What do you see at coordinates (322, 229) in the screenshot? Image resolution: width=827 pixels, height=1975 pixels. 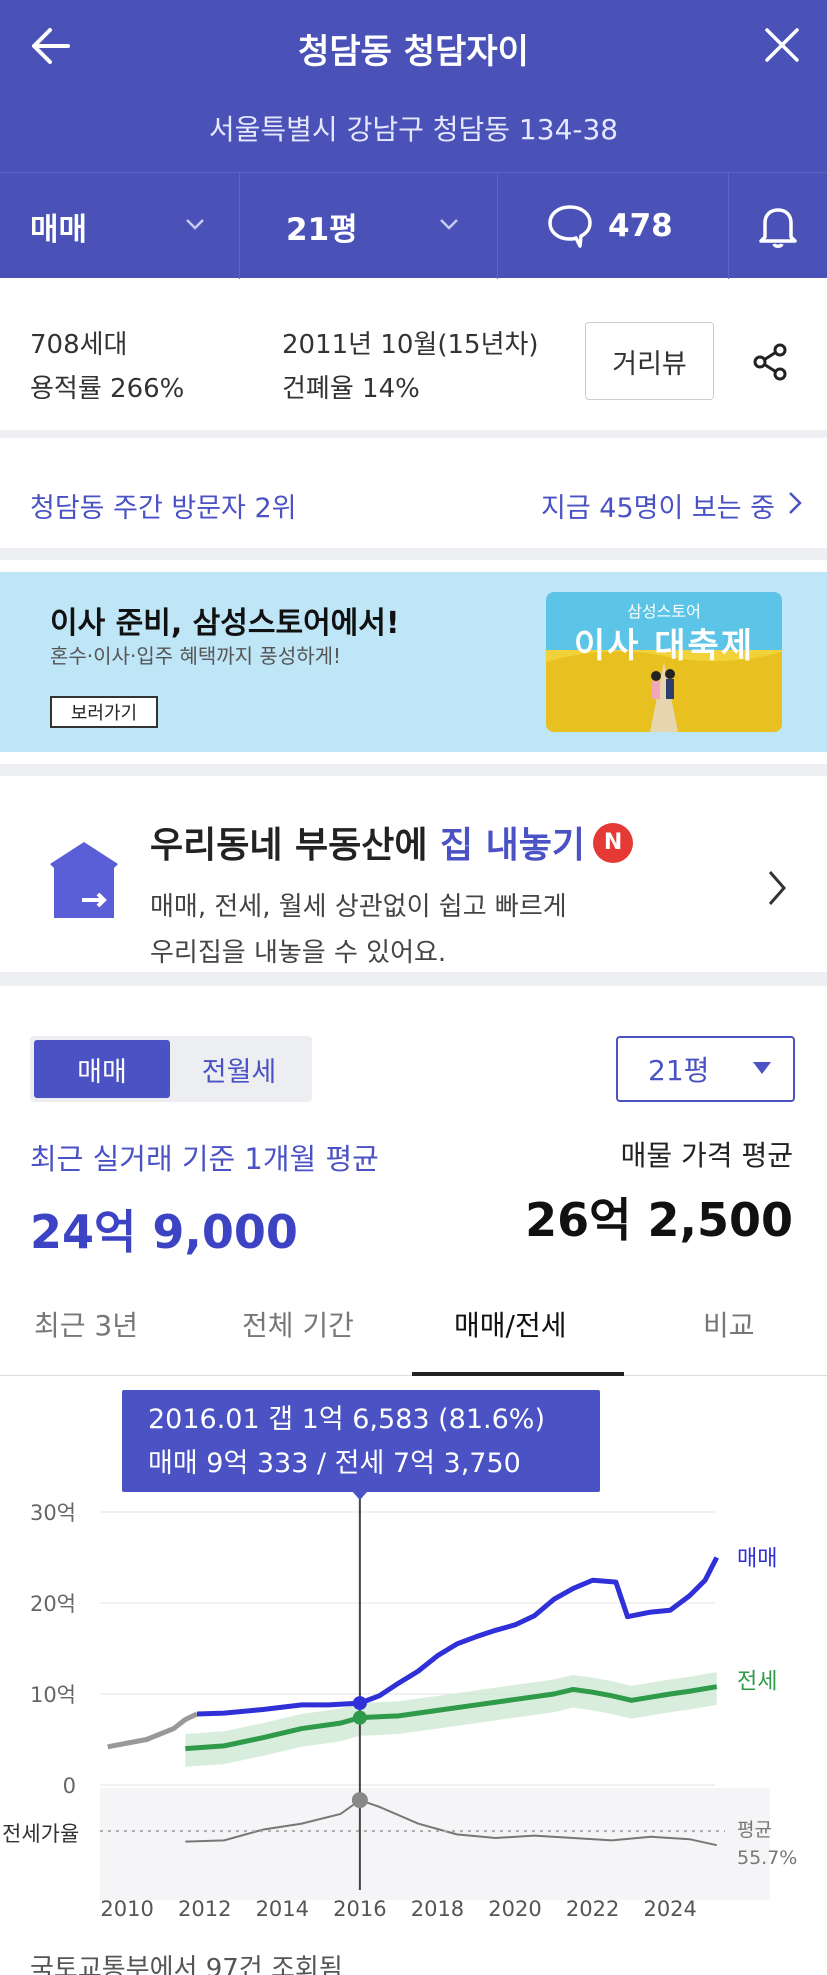 I see `pyeong-label: 21평` at bounding box center [322, 229].